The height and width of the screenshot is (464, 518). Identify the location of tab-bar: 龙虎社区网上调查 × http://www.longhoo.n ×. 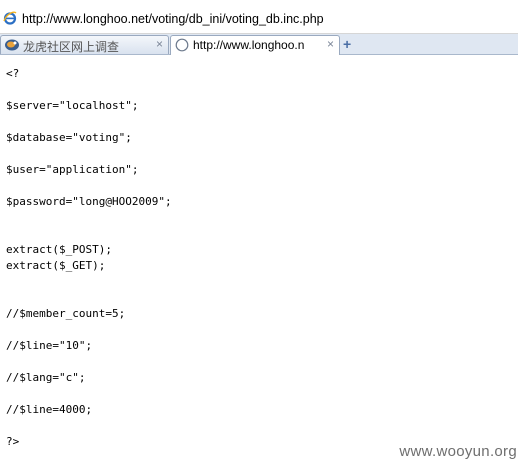
(259, 44).